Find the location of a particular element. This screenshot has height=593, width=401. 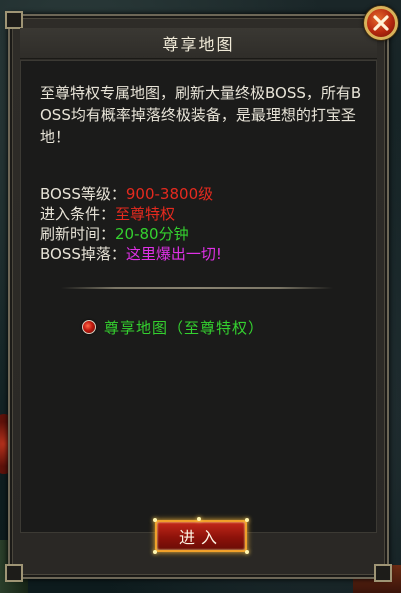

map-option-label: 尊享地图（至尊特权） is located at coordinates (184, 327).